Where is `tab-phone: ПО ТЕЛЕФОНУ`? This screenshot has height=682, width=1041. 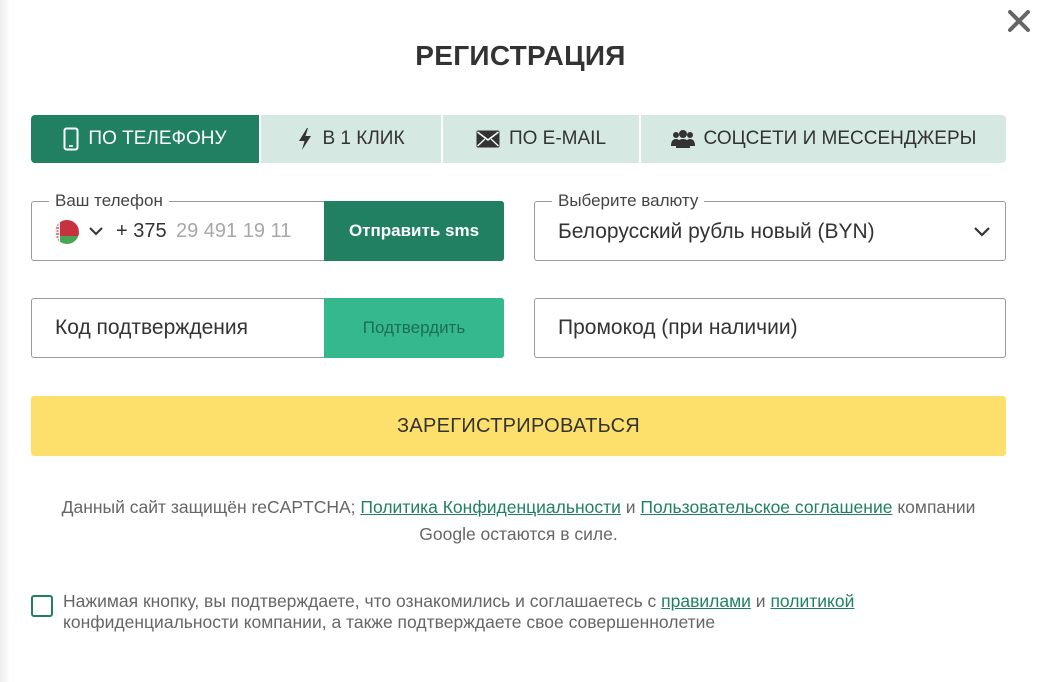 tab-phone: ПО ТЕЛЕФОНУ is located at coordinates (145, 139).